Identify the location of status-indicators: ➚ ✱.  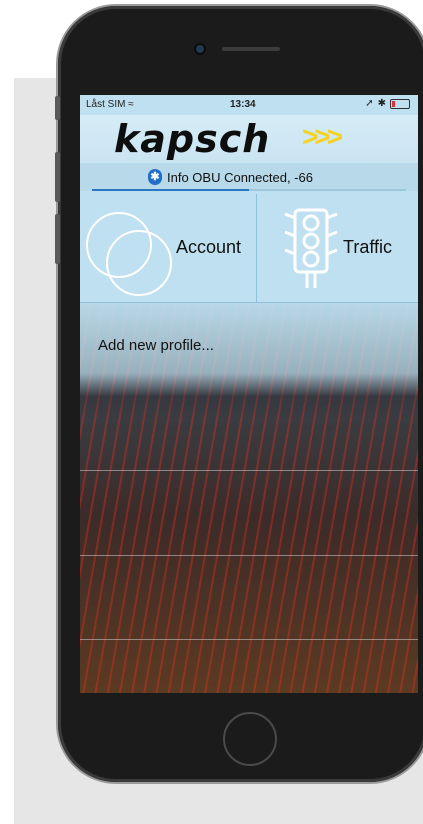
(387, 103).